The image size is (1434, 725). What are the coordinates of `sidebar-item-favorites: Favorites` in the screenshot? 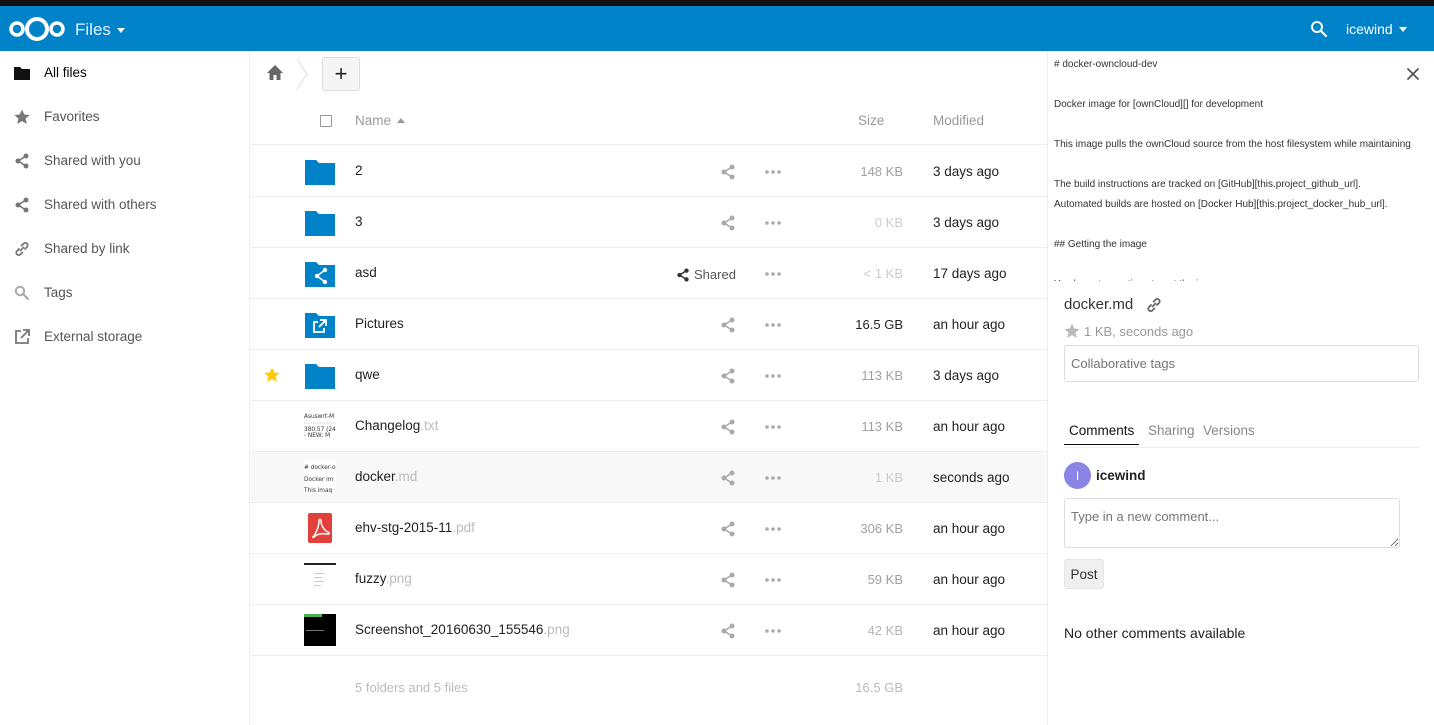 It's located at (124, 117).